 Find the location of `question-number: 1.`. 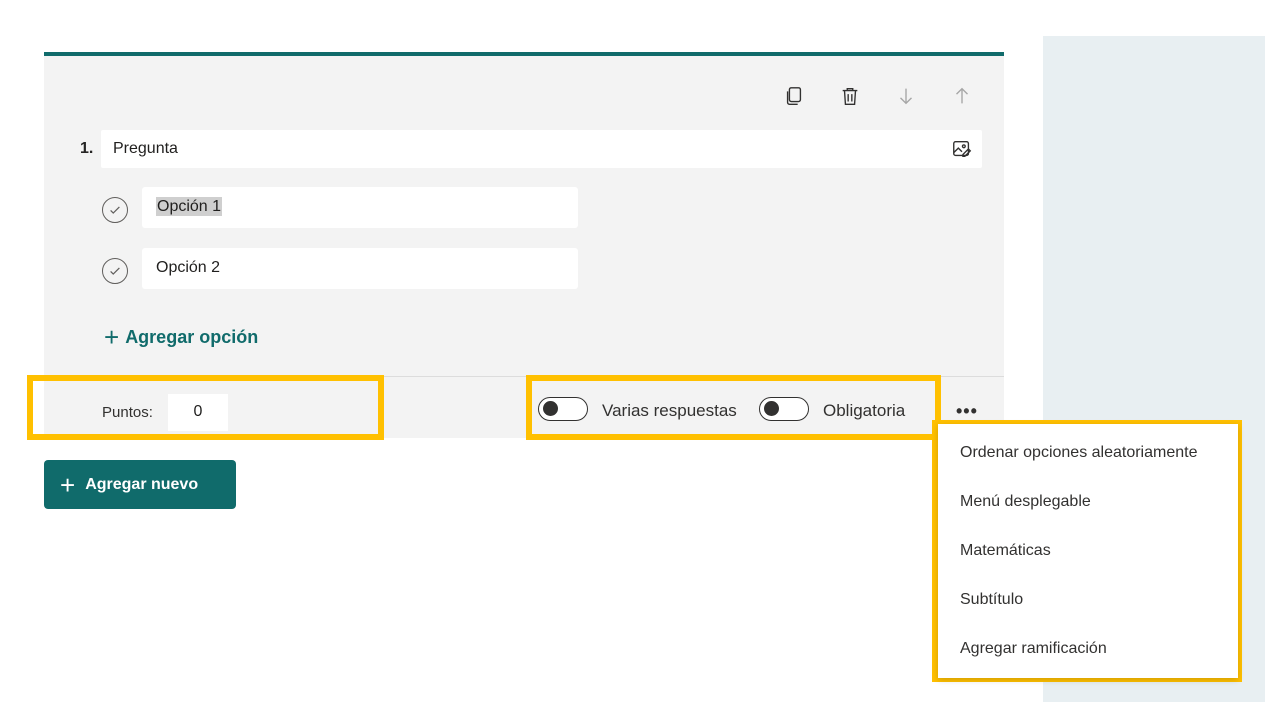

question-number: 1. is located at coordinates (87, 148).